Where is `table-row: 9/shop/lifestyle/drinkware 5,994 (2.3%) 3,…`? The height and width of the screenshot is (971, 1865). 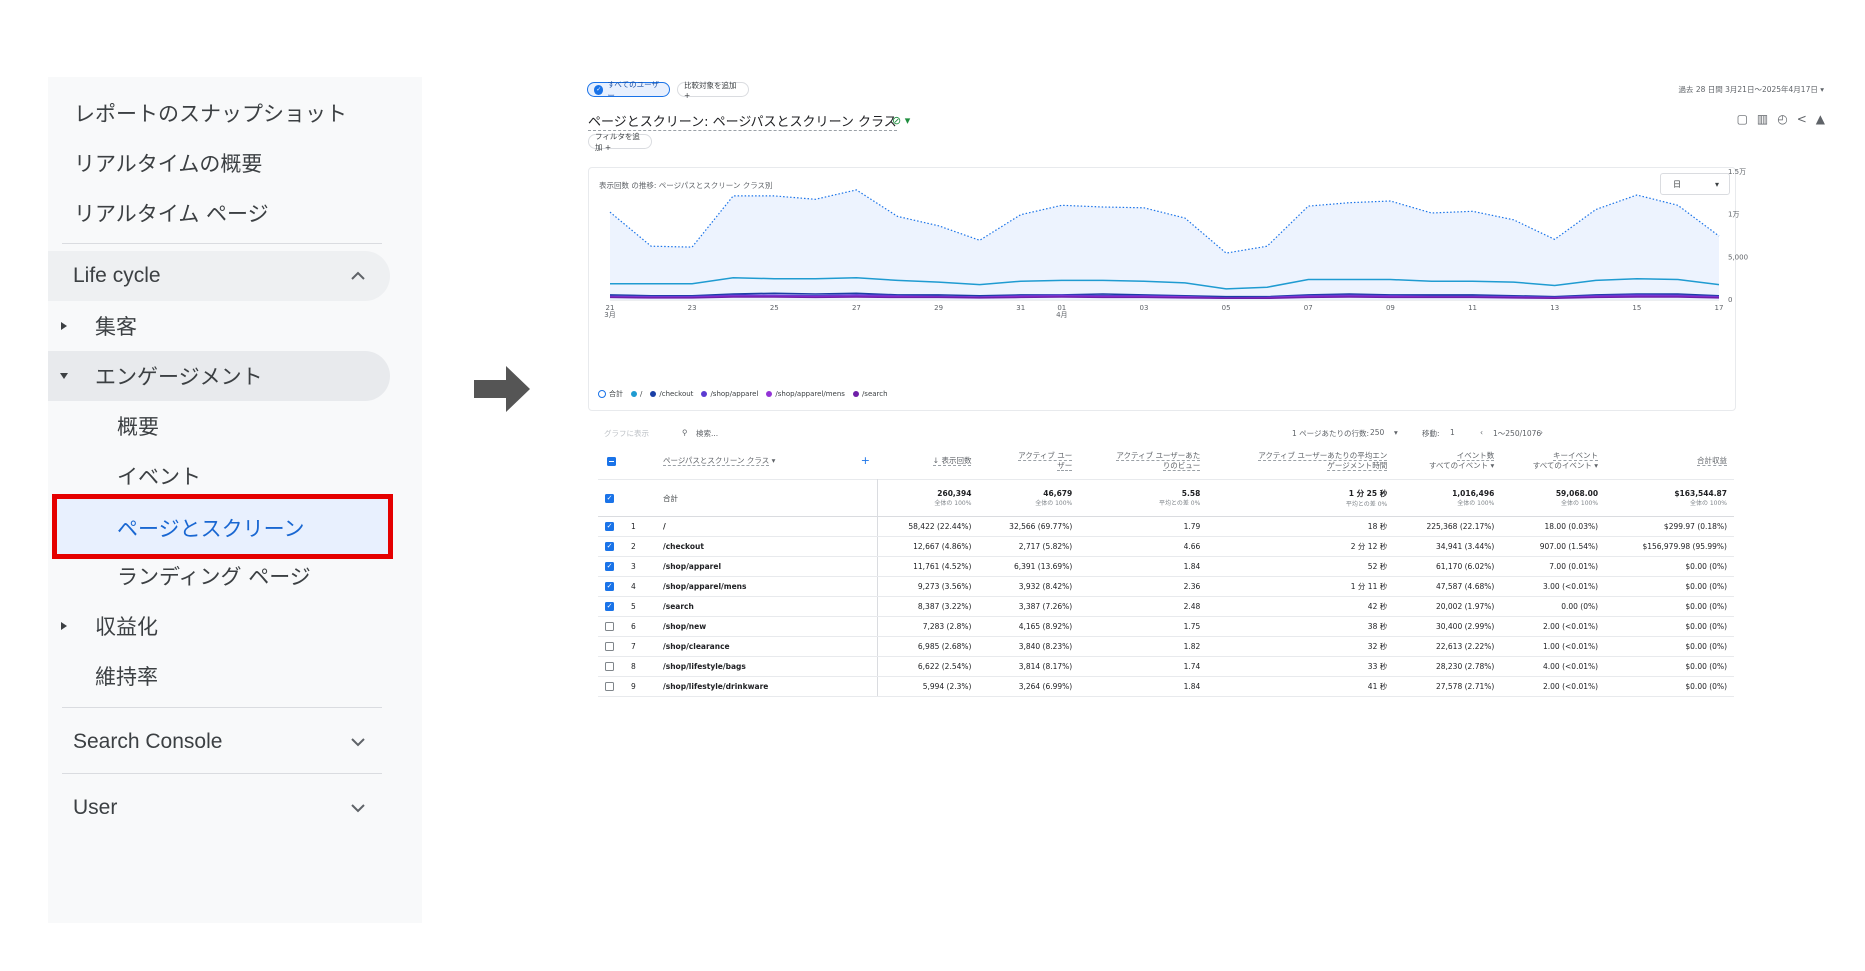 table-row: 9/shop/lifestyle/drinkware 5,994 (2.3%) 3,… is located at coordinates (1166, 686).